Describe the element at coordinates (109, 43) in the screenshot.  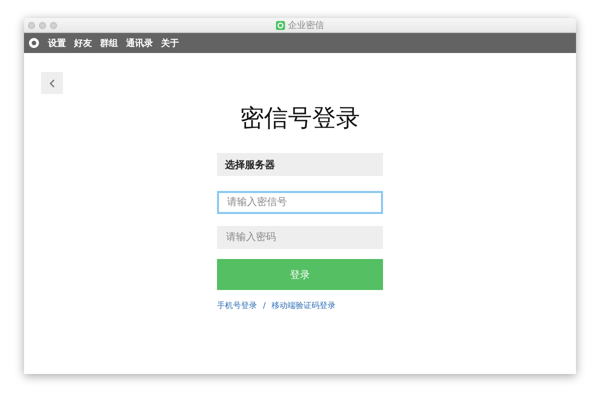
I see `menu-item: 群组` at that location.